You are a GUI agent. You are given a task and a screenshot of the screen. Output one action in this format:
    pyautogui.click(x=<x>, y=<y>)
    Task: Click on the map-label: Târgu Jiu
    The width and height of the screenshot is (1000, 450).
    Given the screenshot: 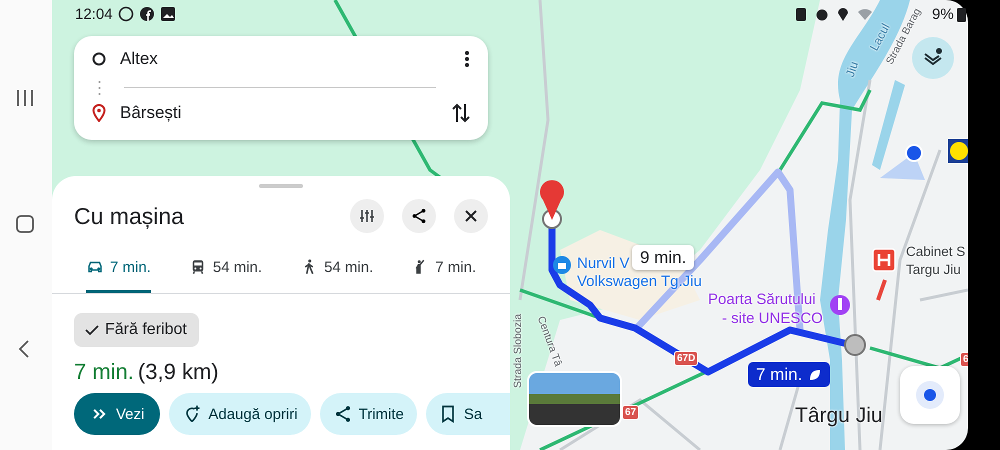 What is the action you would take?
    pyautogui.click(x=839, y=416)
    